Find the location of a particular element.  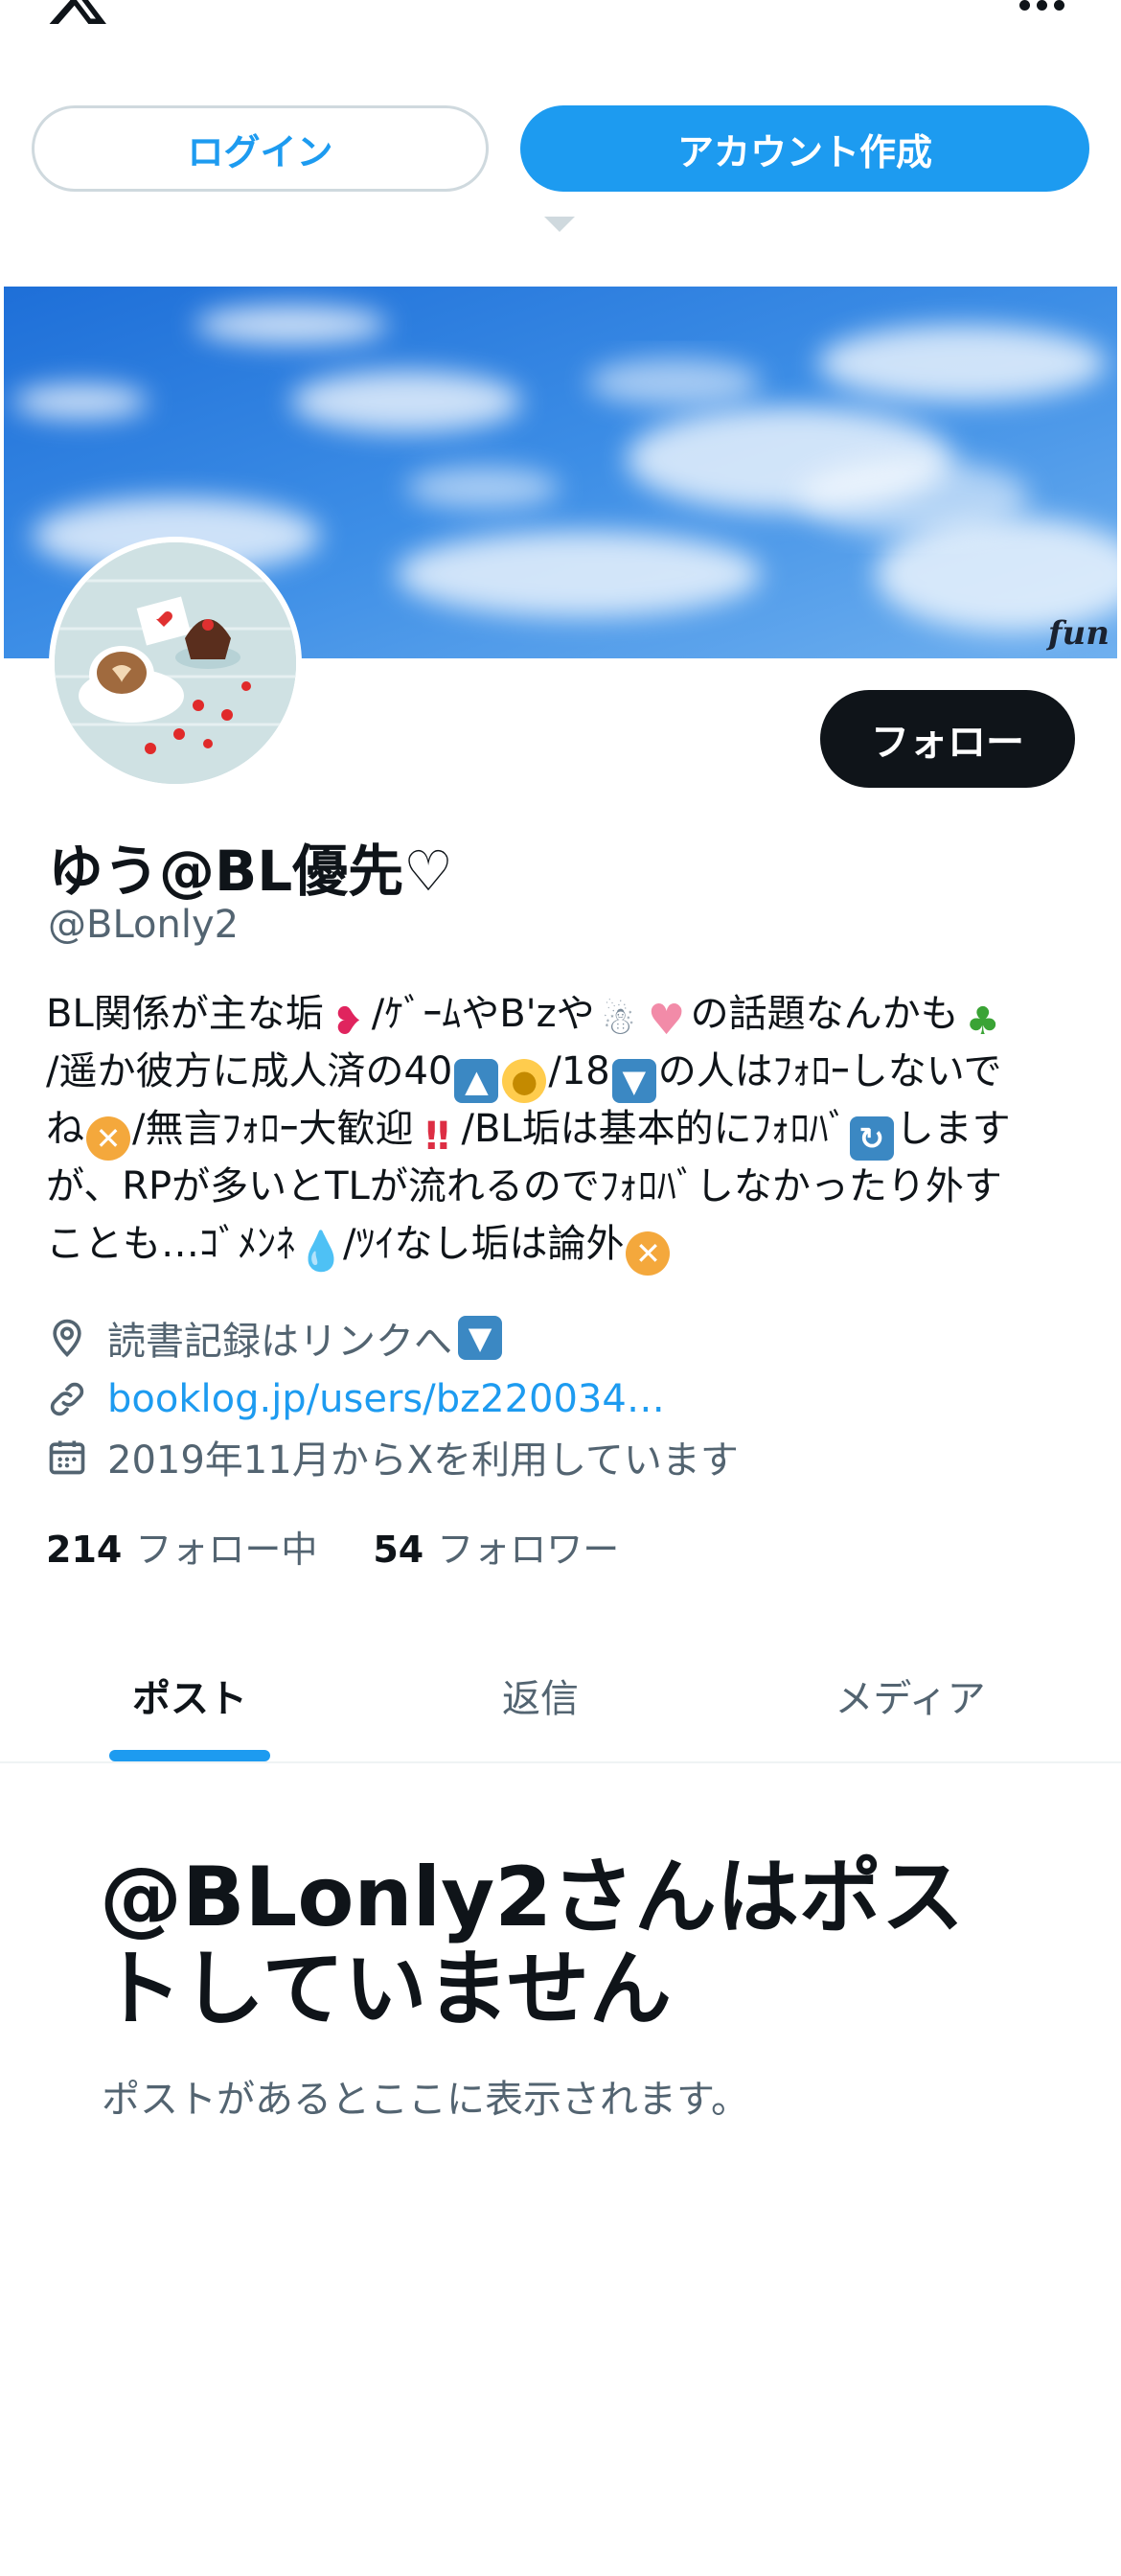

location-row: 読書記録はリンクへ ▼ is located at coordinates (275, 1338).